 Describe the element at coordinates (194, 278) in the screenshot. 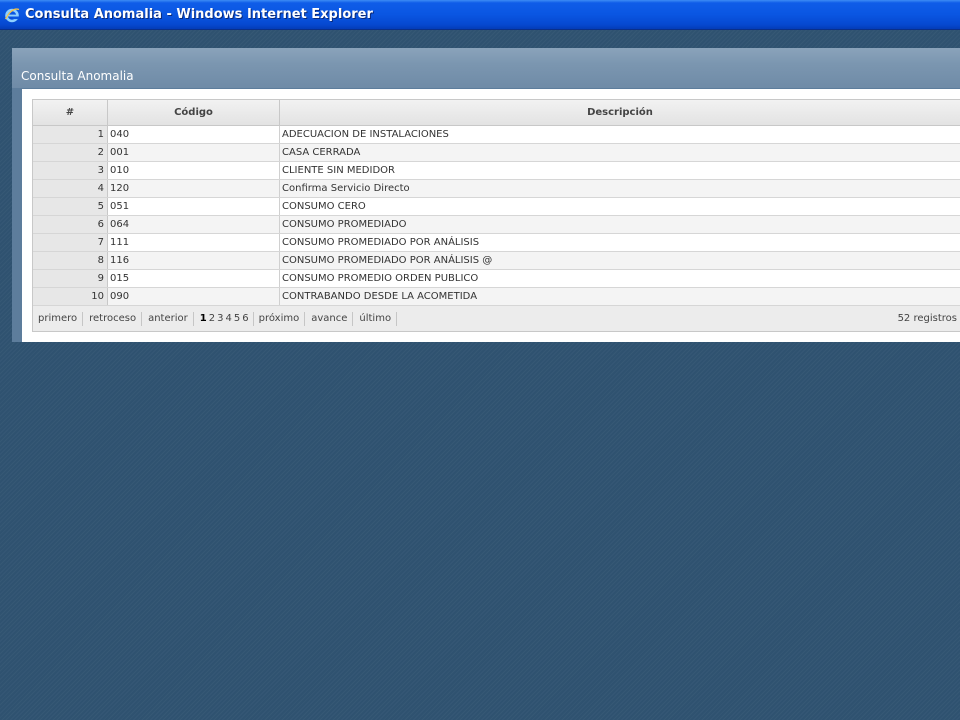

I see `row-code: 015` at that location.